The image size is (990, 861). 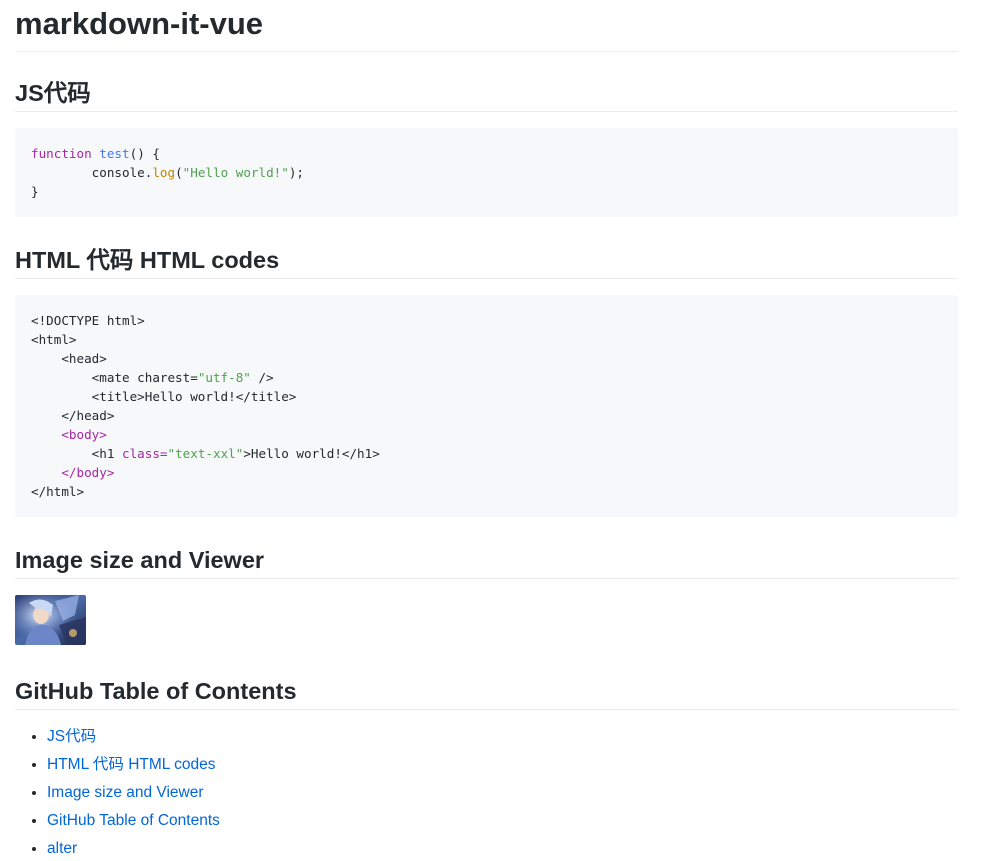 What do you see at coordinates (502, 793) in the screenshot?
I see `list-item: Image size and Viewer` at bounding box center [502, 793].